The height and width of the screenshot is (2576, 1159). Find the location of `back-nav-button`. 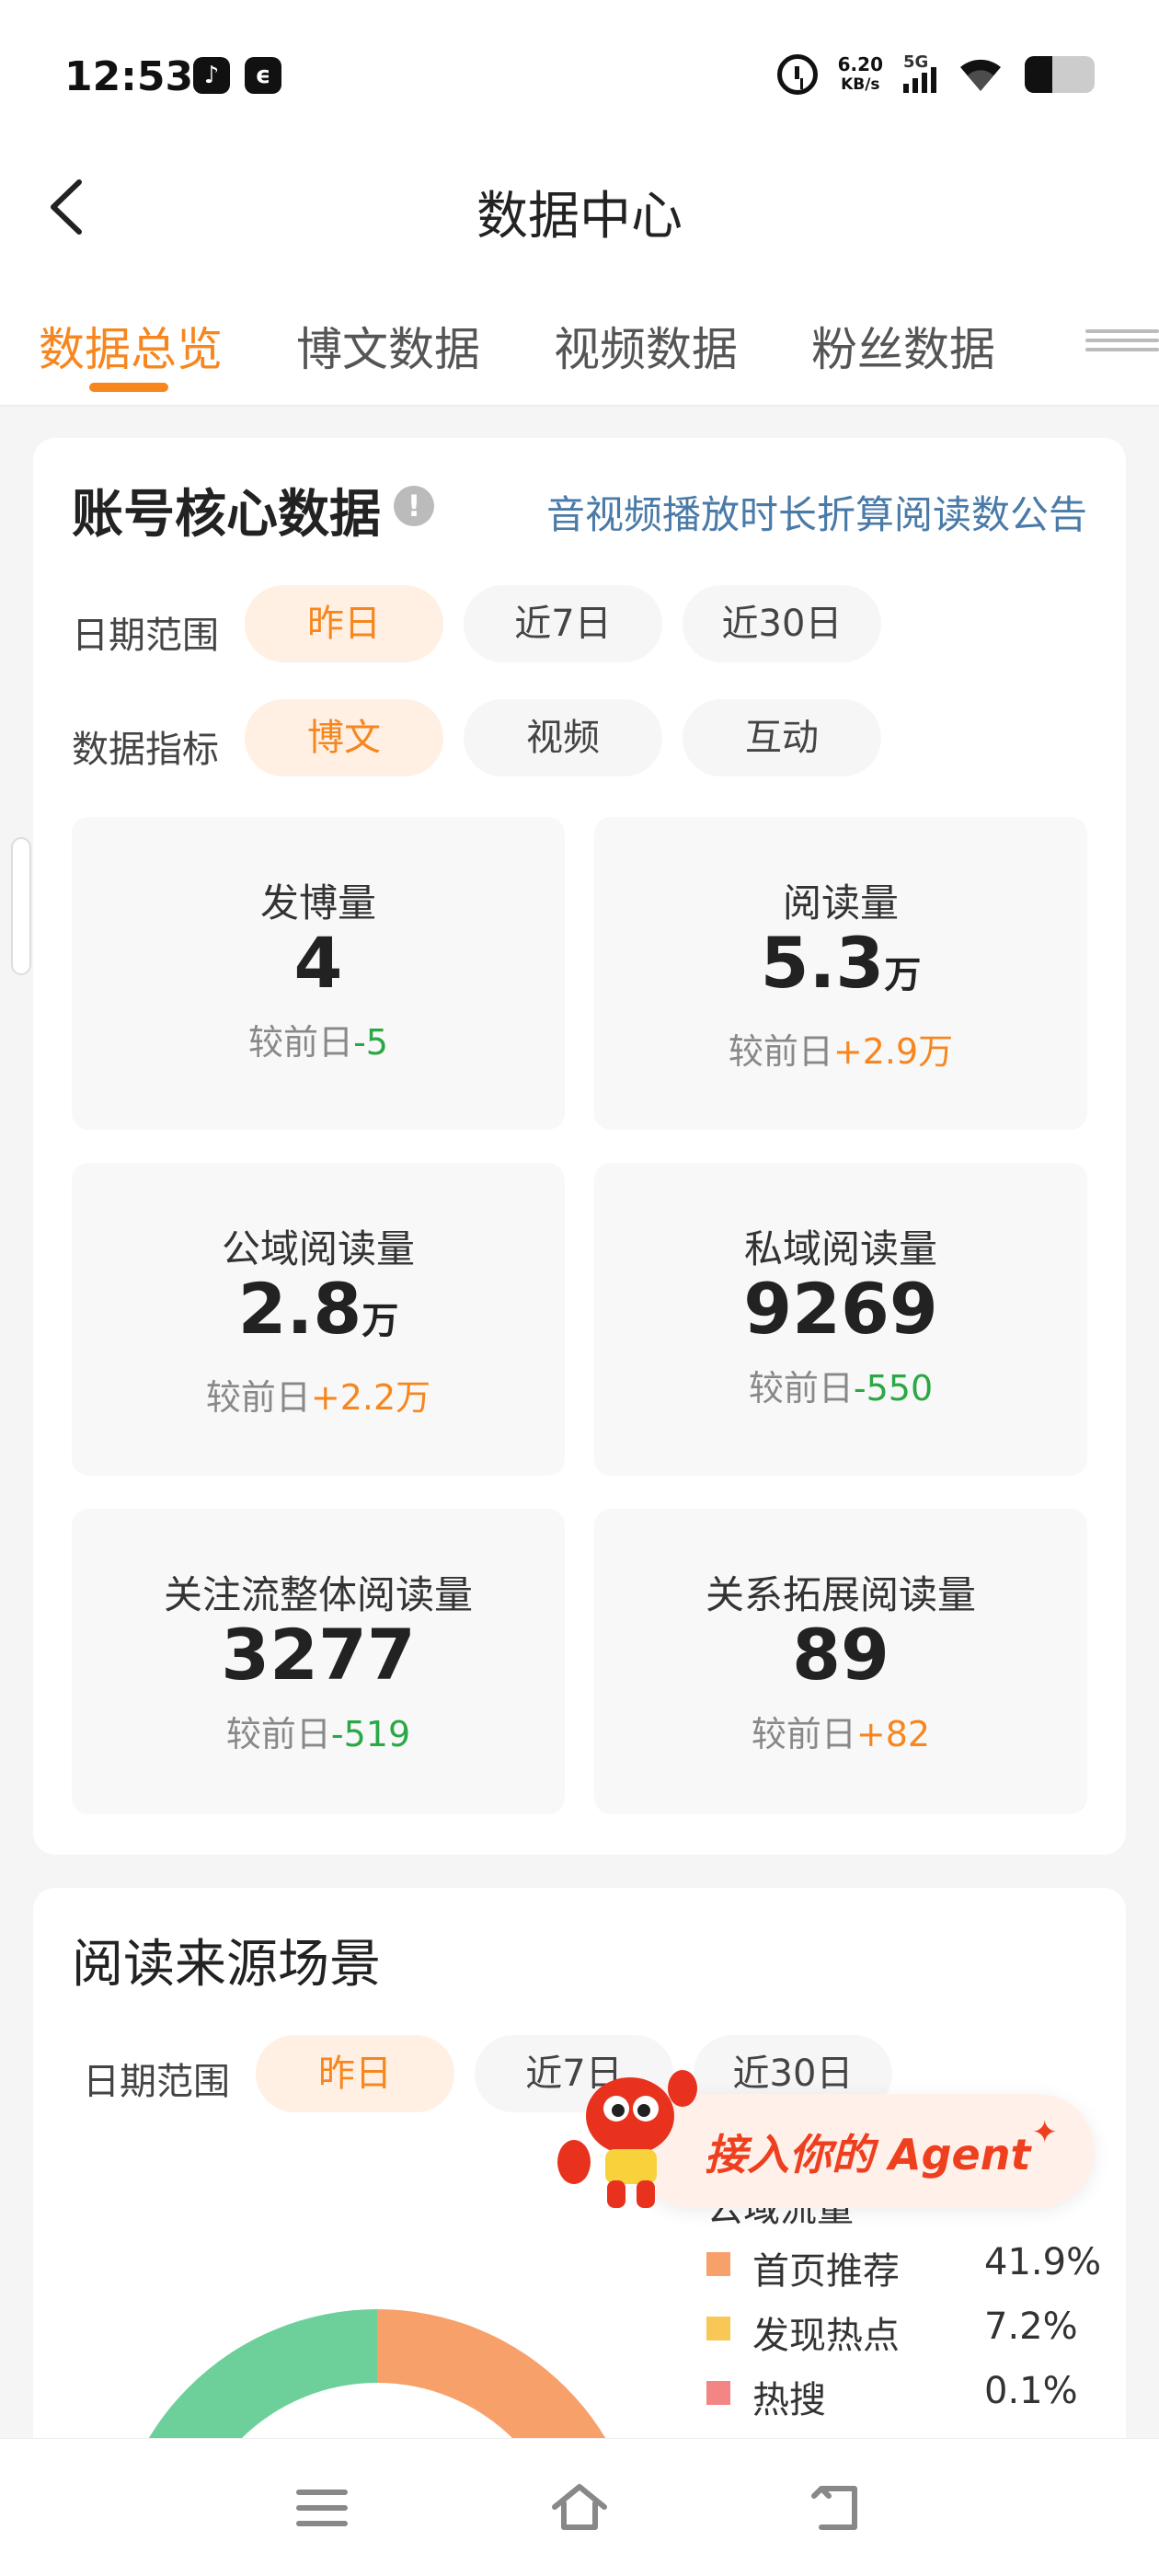

back-nav-button is located at coordinates (837, 2508).